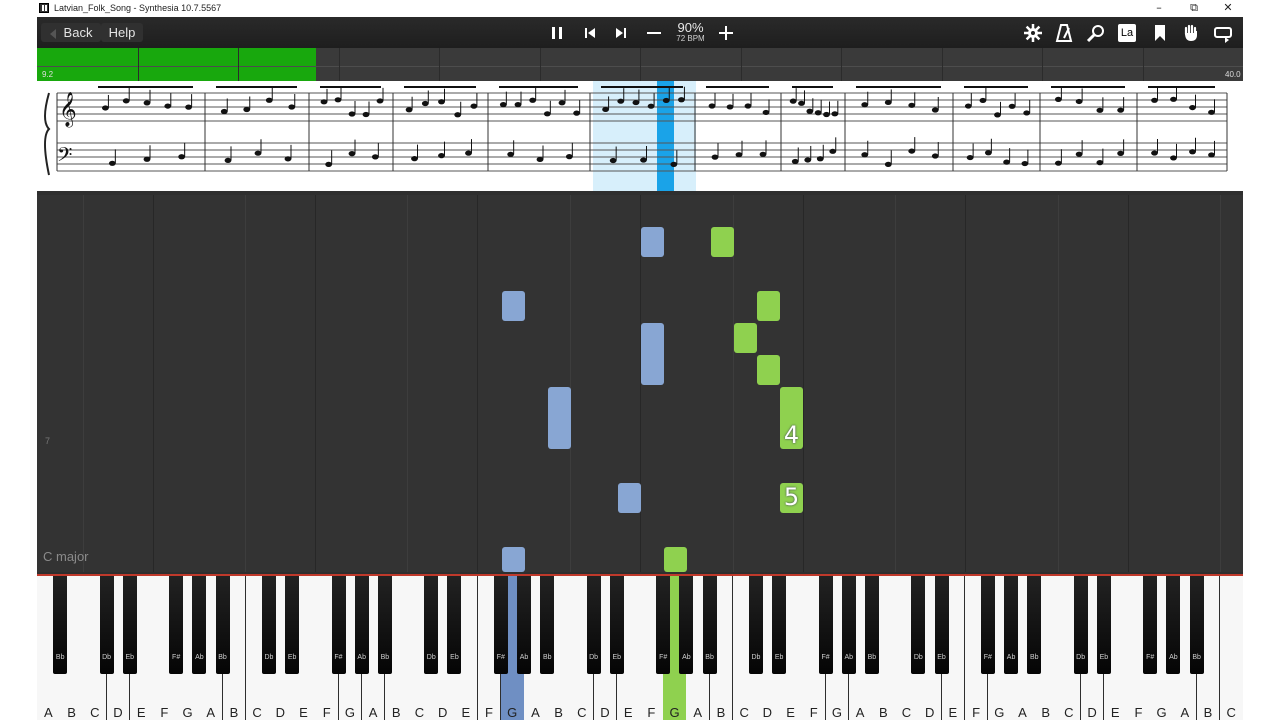 The width and height of the screenshot is (1280, 720). I want to click on help-button: Help, so click(122, 32).